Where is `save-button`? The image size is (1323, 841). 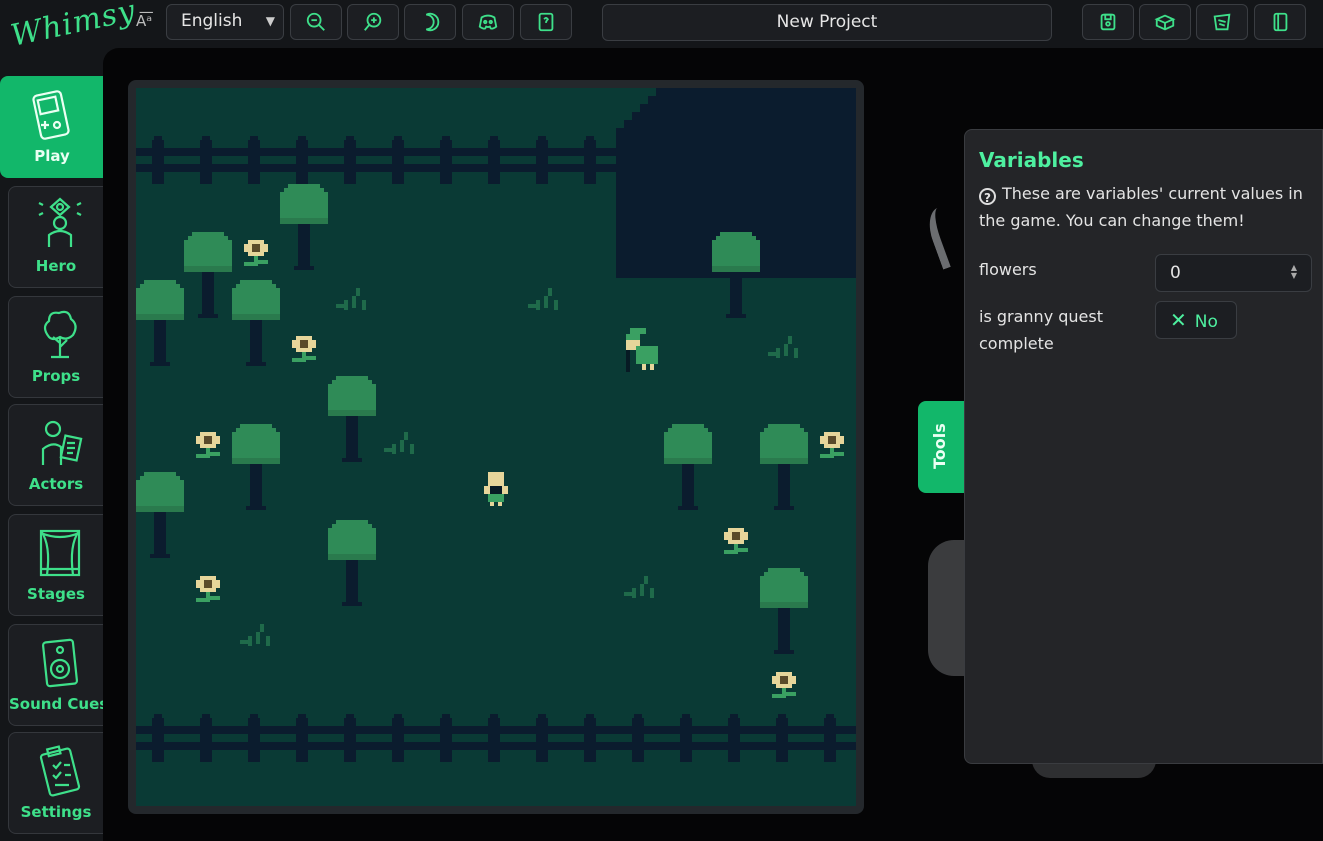
save-button is located at coordinates (1108, 22).